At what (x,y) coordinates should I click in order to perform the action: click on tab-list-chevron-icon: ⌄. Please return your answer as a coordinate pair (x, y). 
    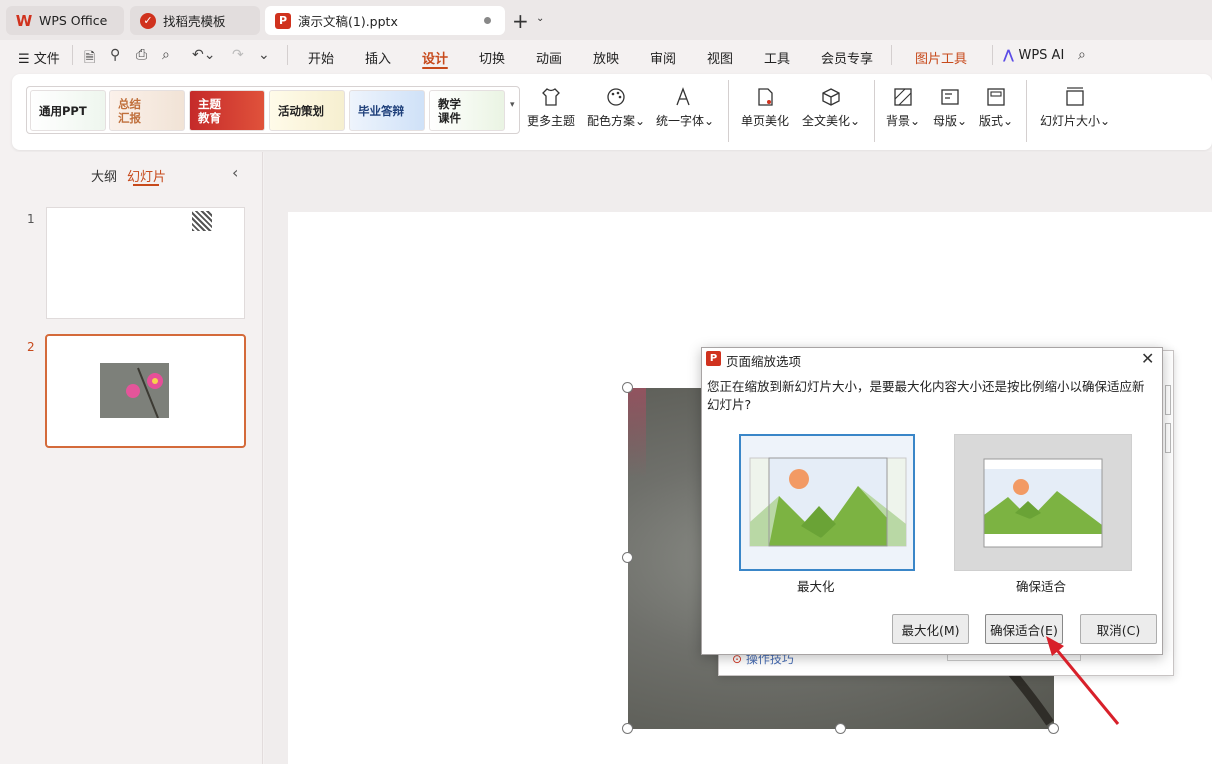
    Looking at the image, I should click on (540, 18).